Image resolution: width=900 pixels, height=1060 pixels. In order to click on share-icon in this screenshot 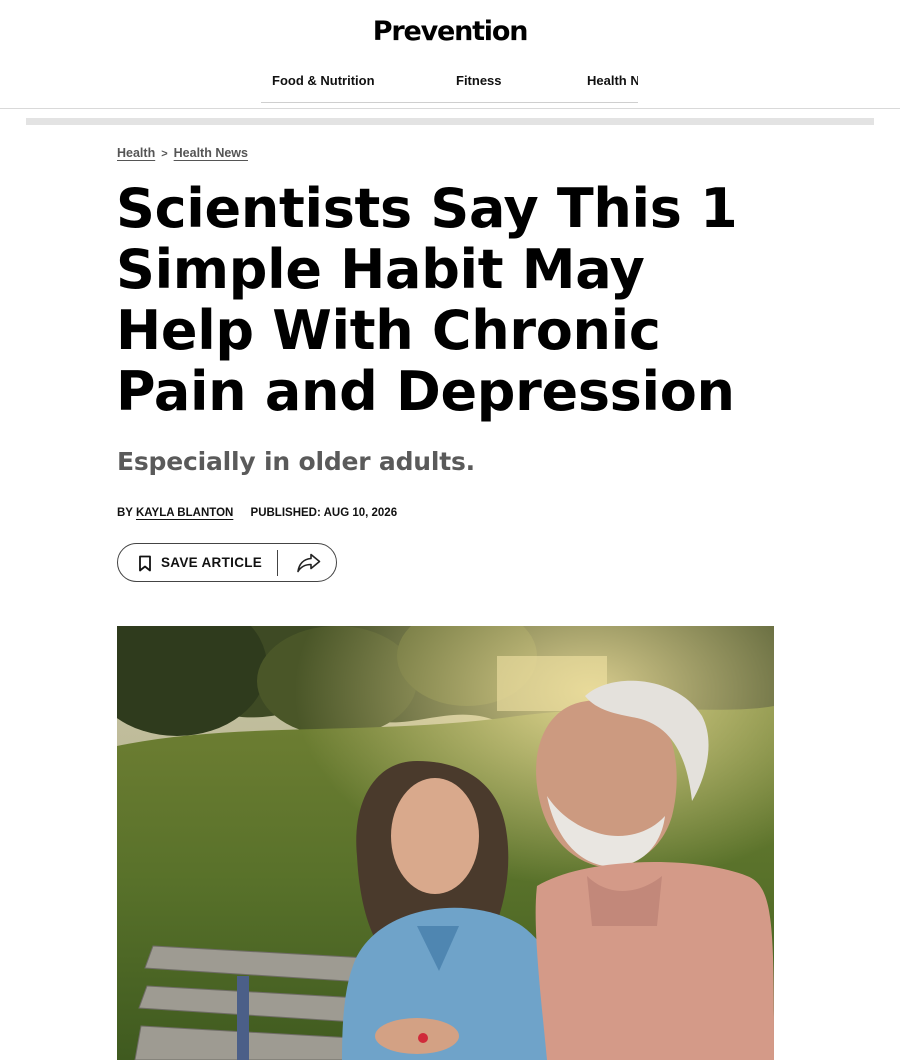, I will do `click(309, 563)`.